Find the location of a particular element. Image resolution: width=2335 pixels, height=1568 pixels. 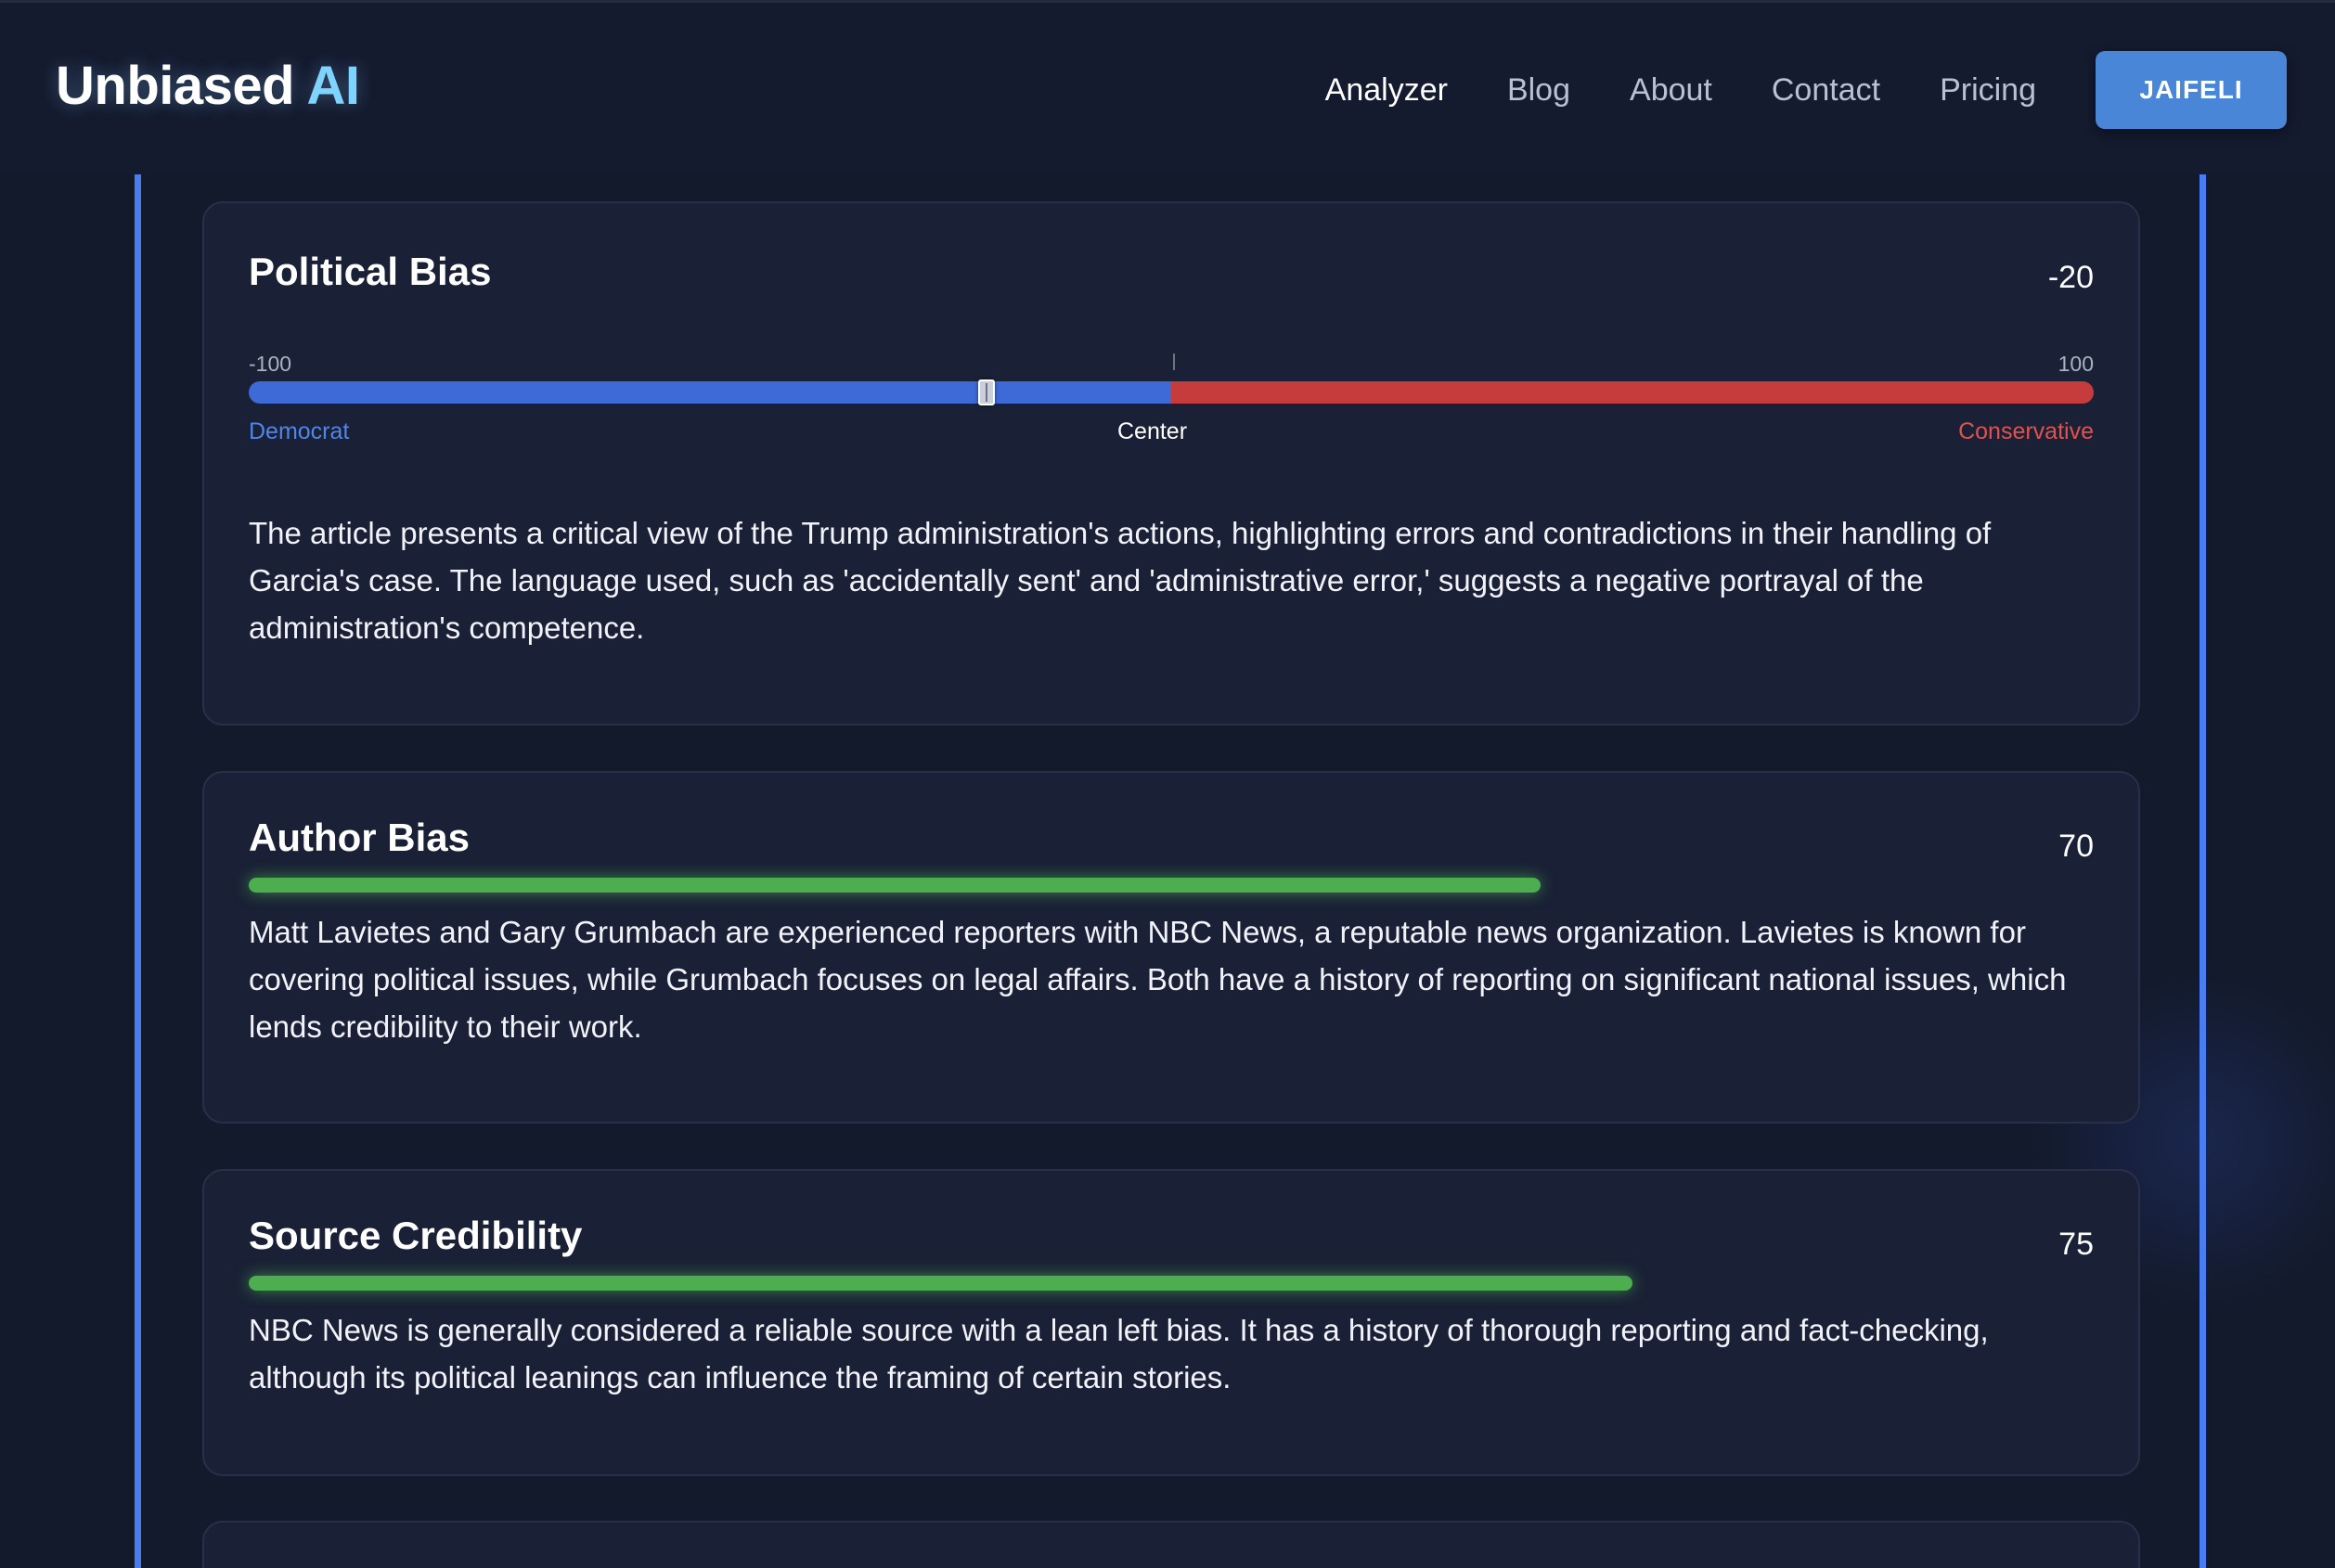

center-label: Center is located at coordinates (1152, 431).